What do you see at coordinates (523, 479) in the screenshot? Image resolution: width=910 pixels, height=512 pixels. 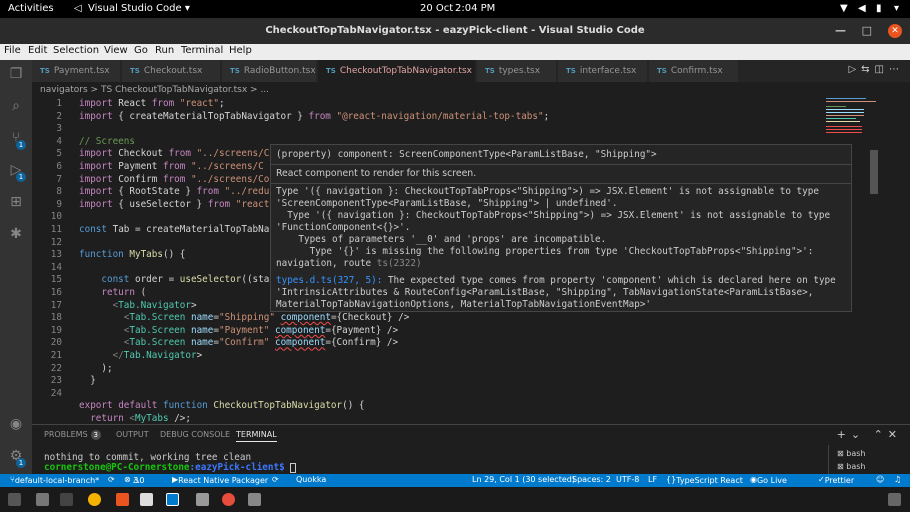 I see `cursor-position: Ln 29, Col 1 (30 selected)` at bounding box center [523, 479].